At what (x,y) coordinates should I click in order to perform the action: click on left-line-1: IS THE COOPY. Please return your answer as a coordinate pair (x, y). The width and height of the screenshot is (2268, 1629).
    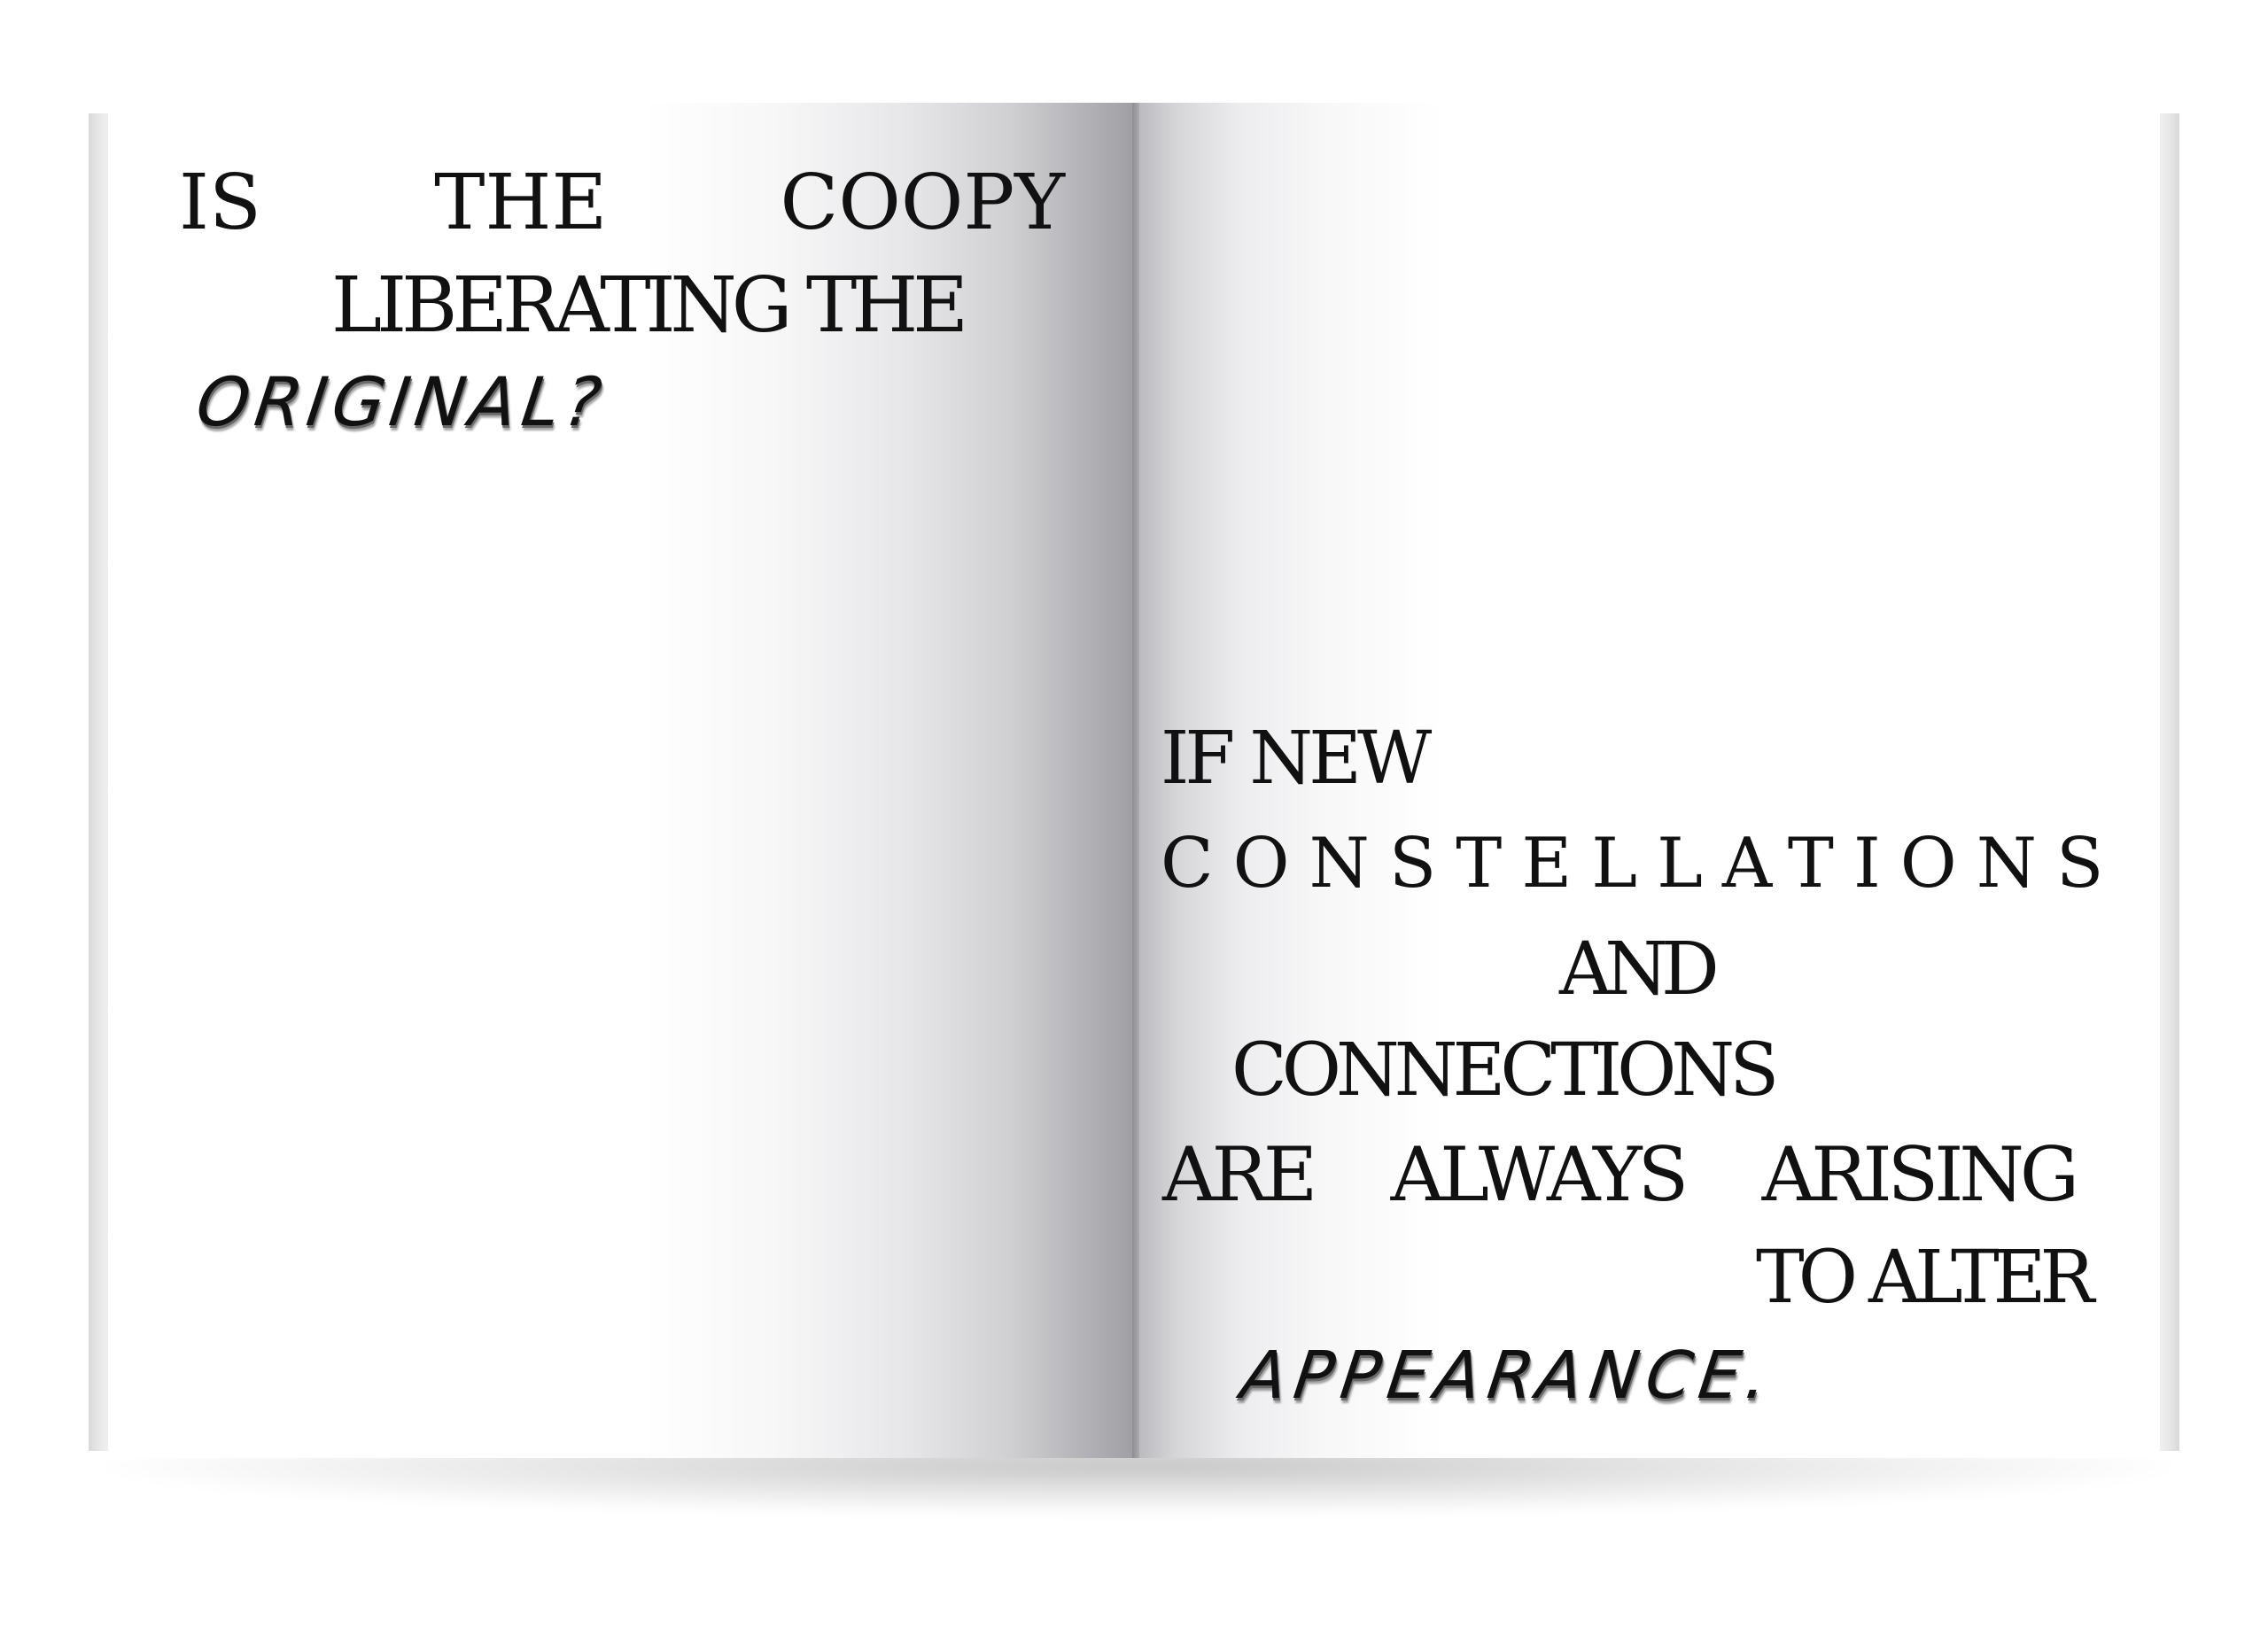
    Looking at the image, I should click on (622, 203).